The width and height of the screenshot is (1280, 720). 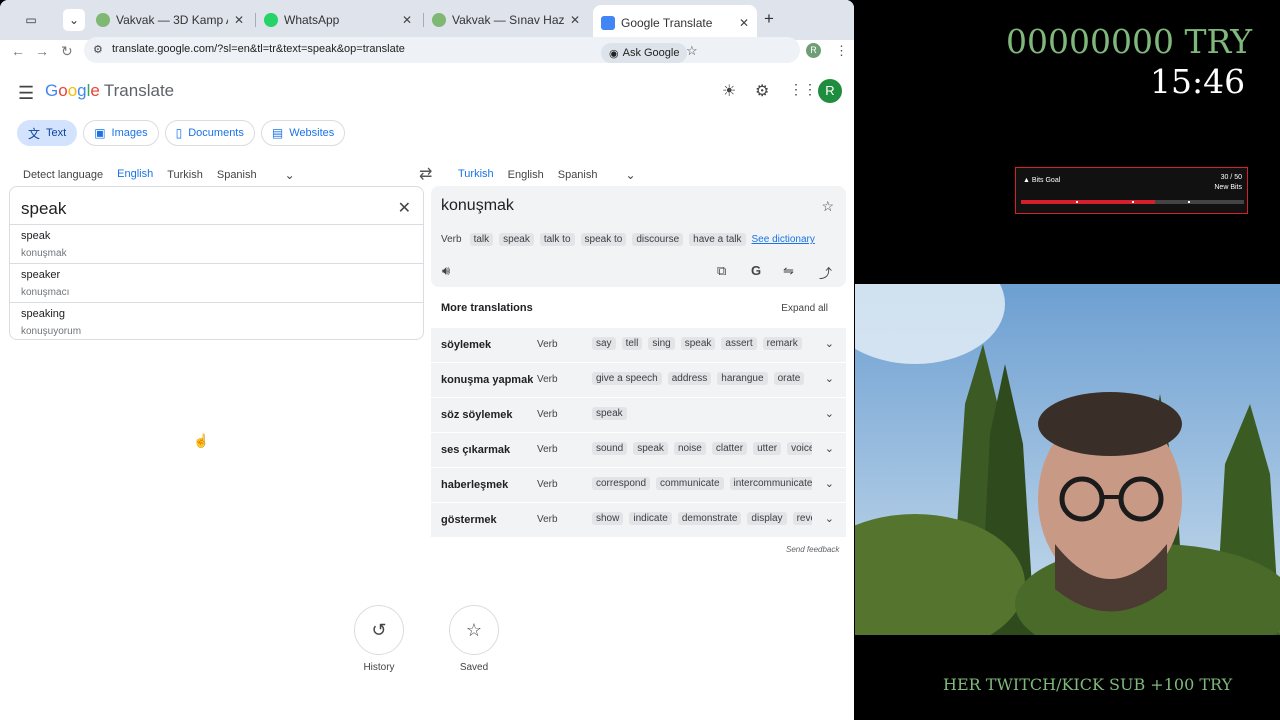 I want to click on send-feedback-link: Send feedback, so click(x=812, y=549).